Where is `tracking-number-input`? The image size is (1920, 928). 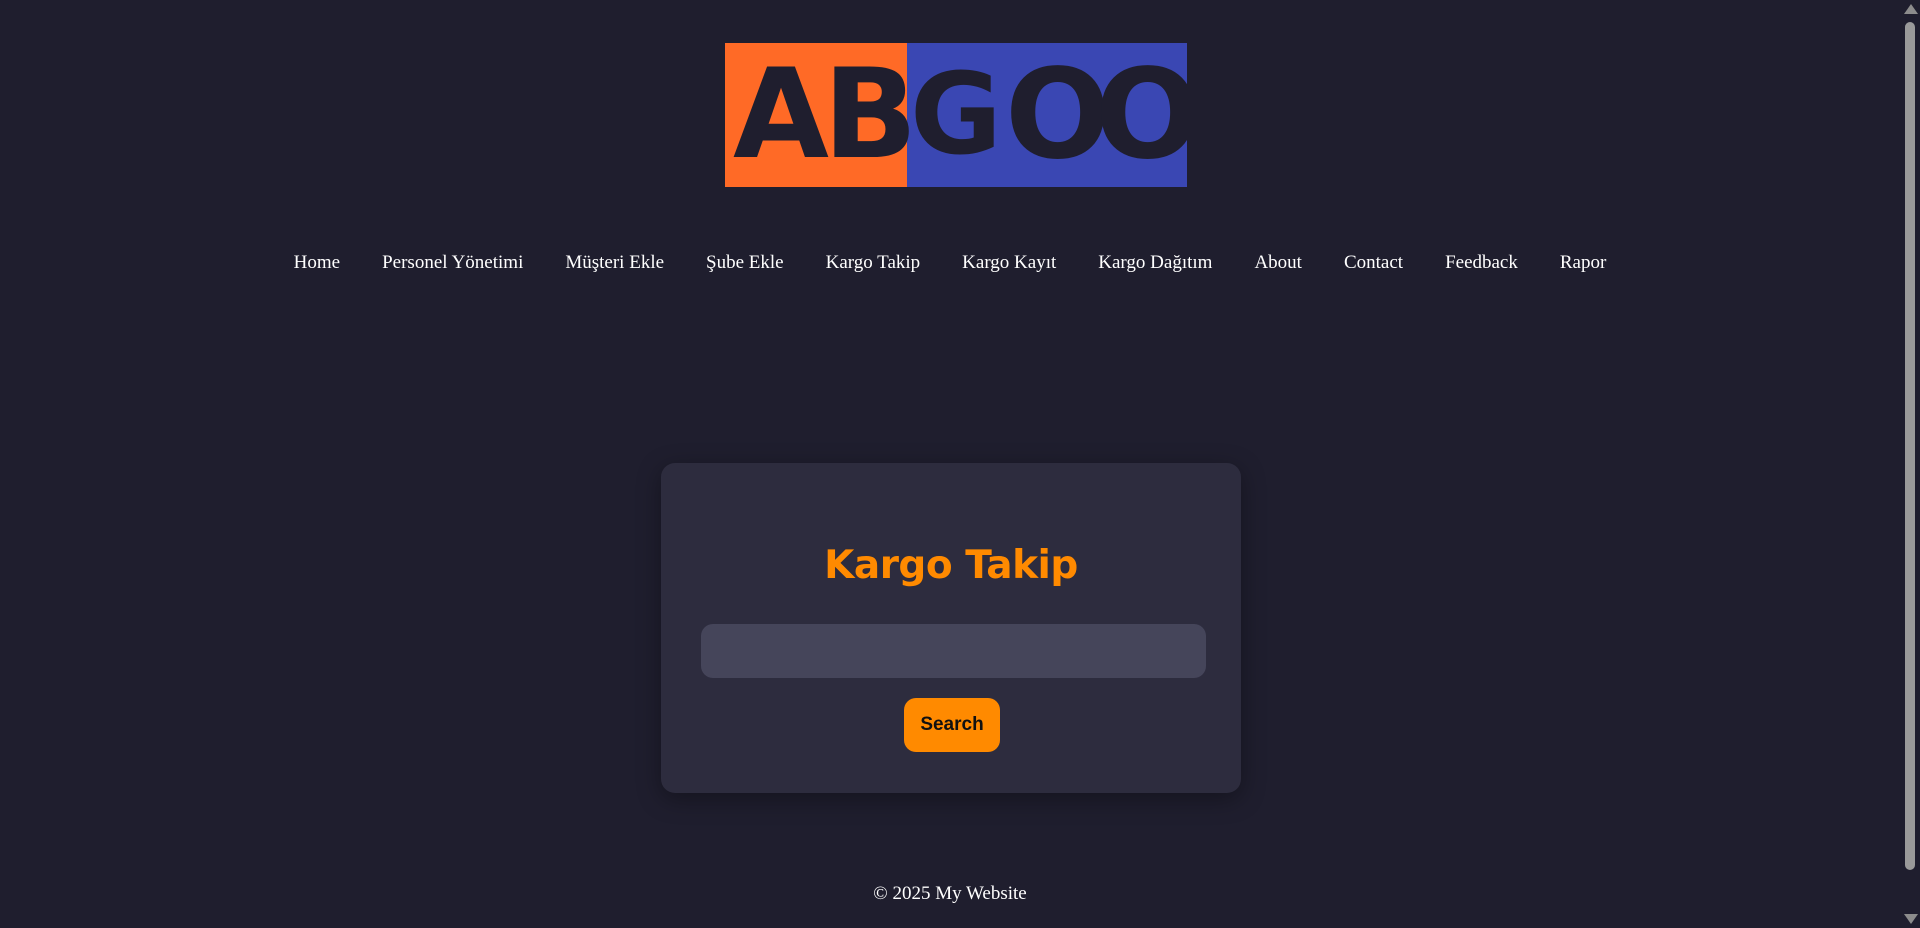 tracking-number-input is located at coordinates (953, 651).